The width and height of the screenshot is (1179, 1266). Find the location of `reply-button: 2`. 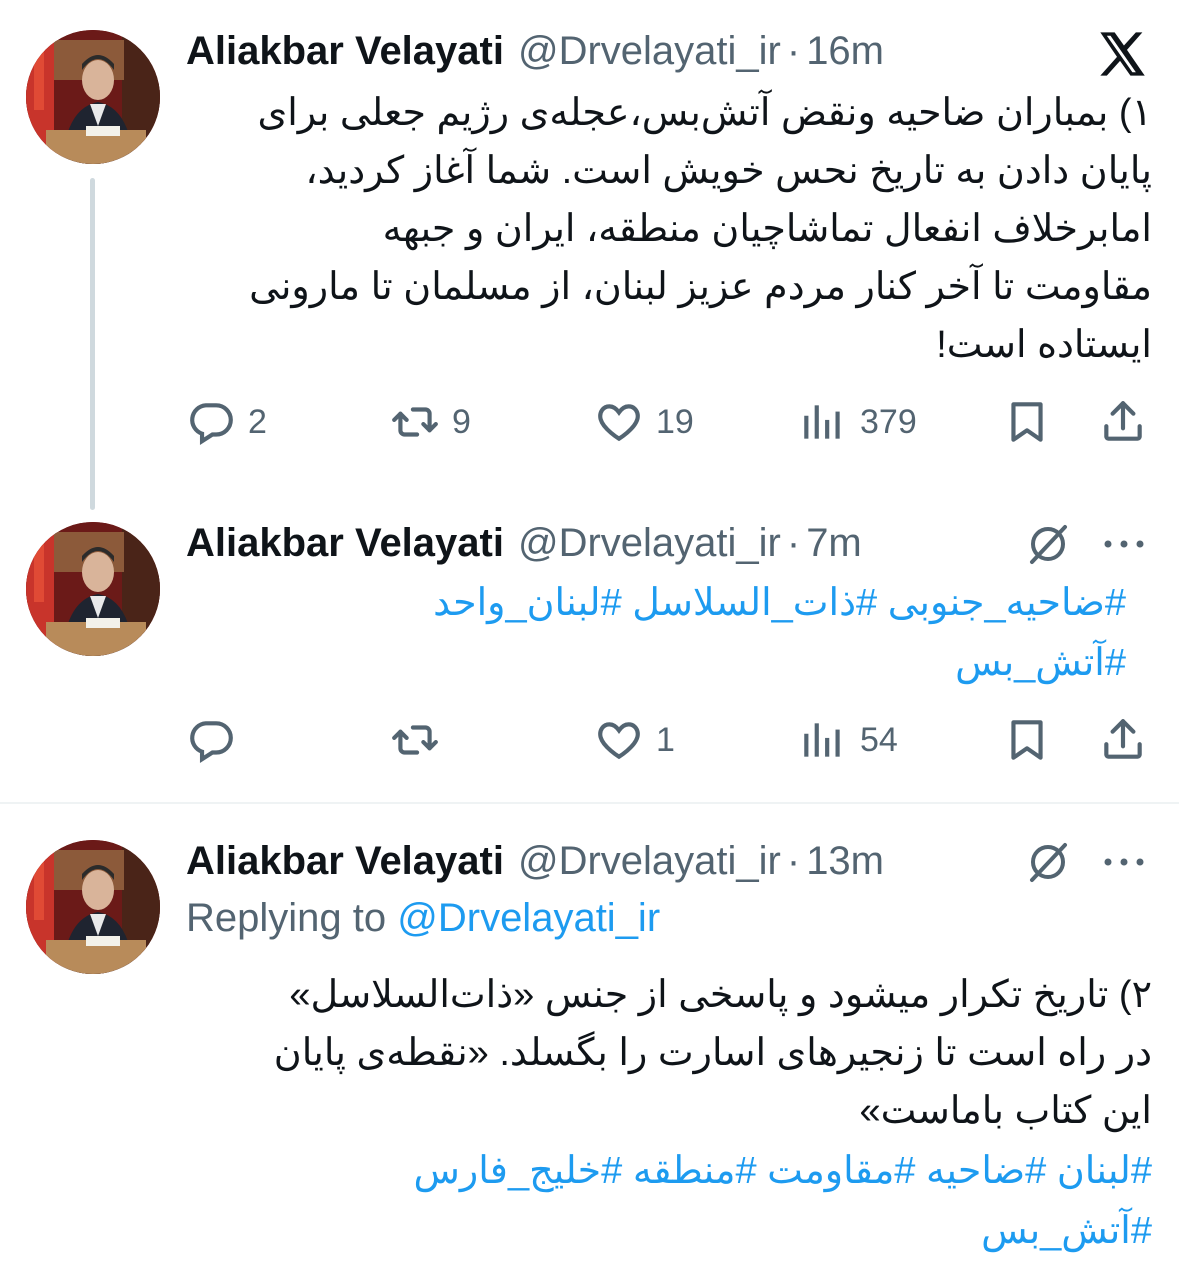

reply-button: 2 is located at coordinates (226, 422).